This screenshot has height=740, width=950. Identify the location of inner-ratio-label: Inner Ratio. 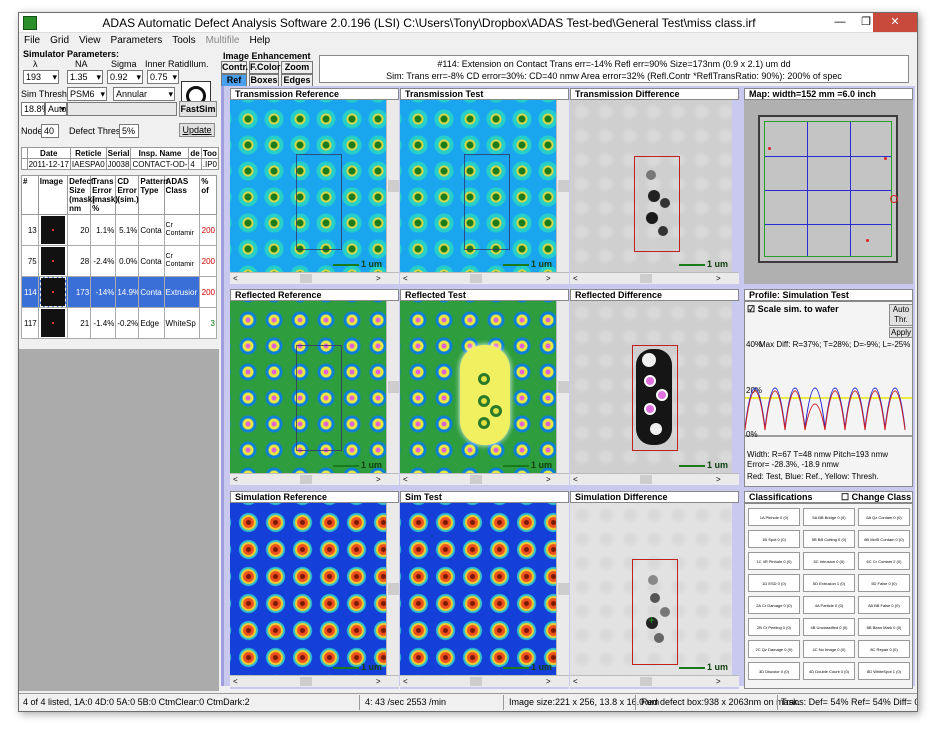
(167, 64).